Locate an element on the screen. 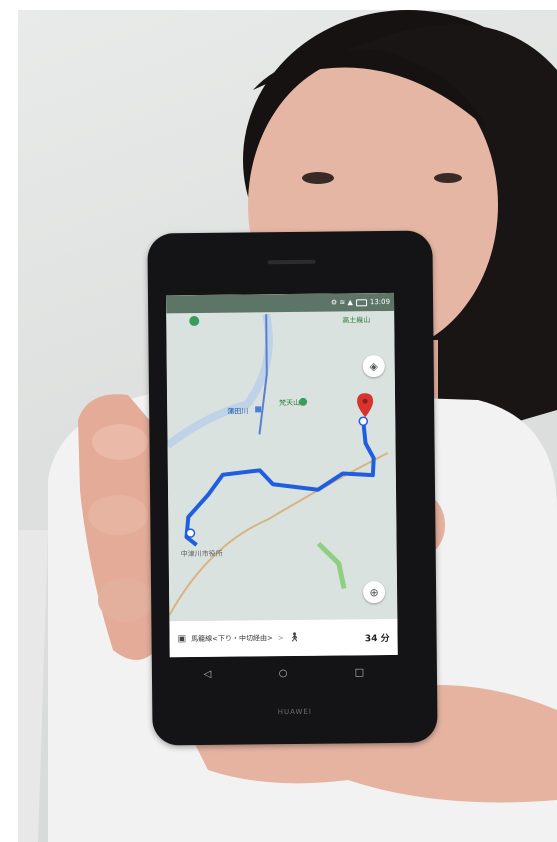 The image size is (557, 842). station-icon is located at coordinates (258, 409).